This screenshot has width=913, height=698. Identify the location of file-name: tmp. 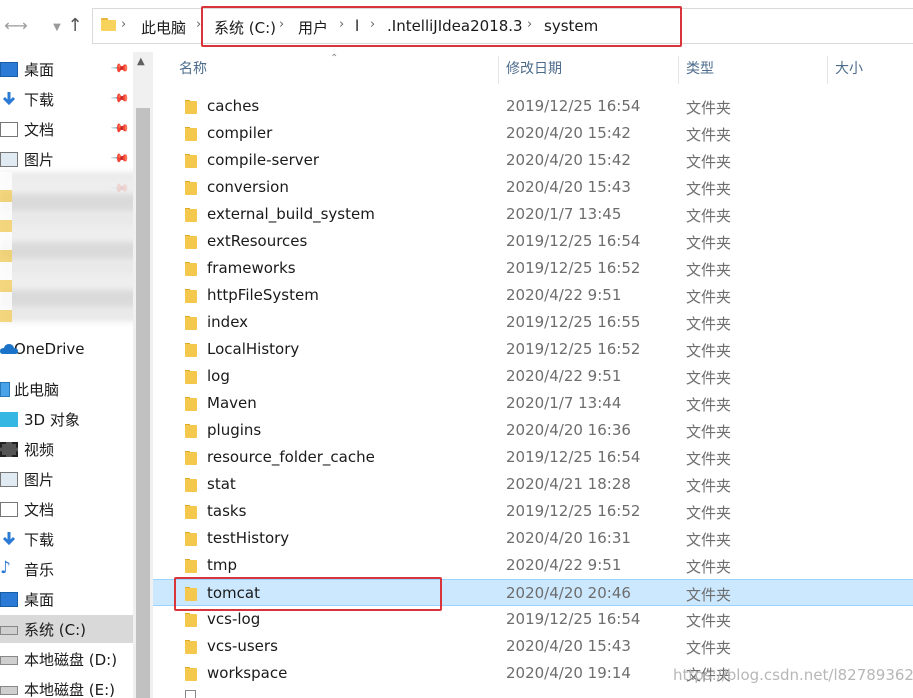
(222, 565).